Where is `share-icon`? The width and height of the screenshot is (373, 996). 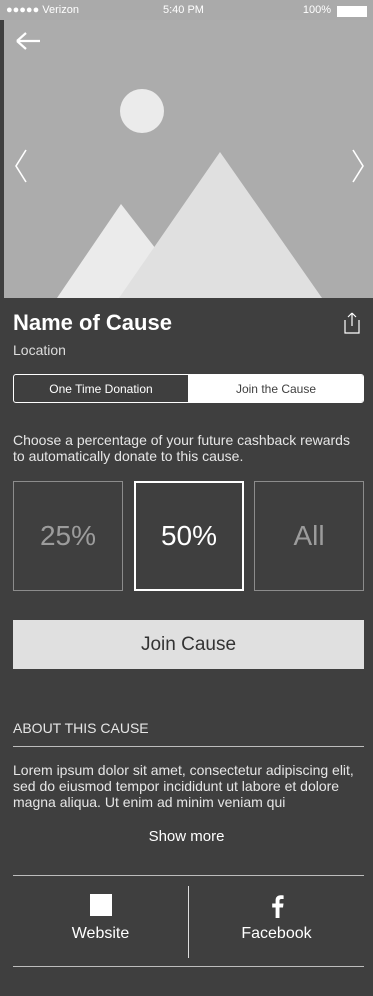
share-icon is located at coordinates (352, 323).